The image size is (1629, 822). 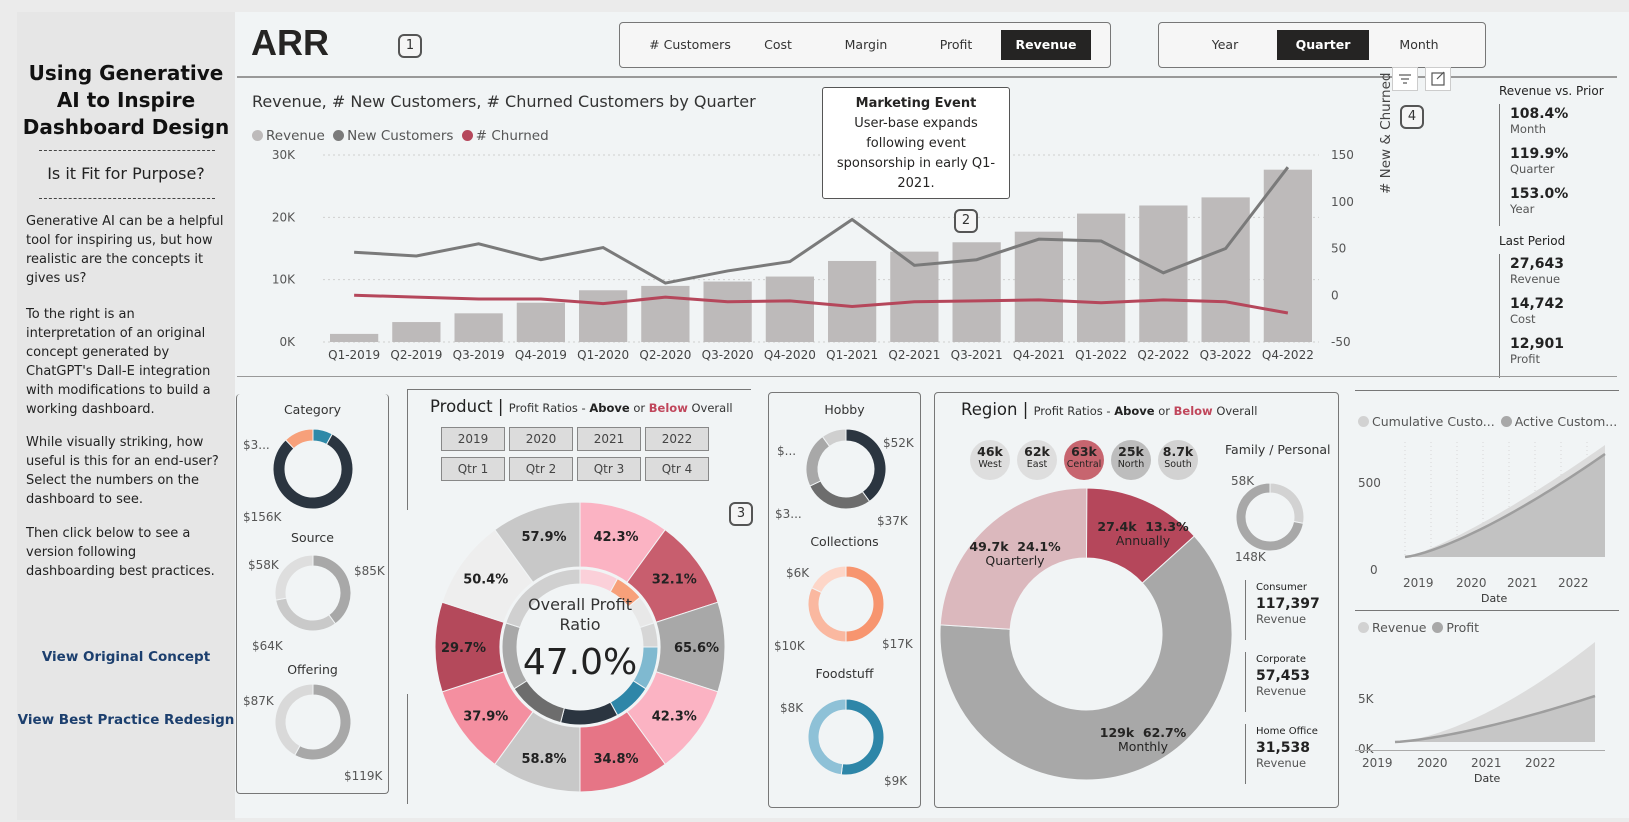 I want to click on x-tick: 2022, so click(x=1573, y=583).